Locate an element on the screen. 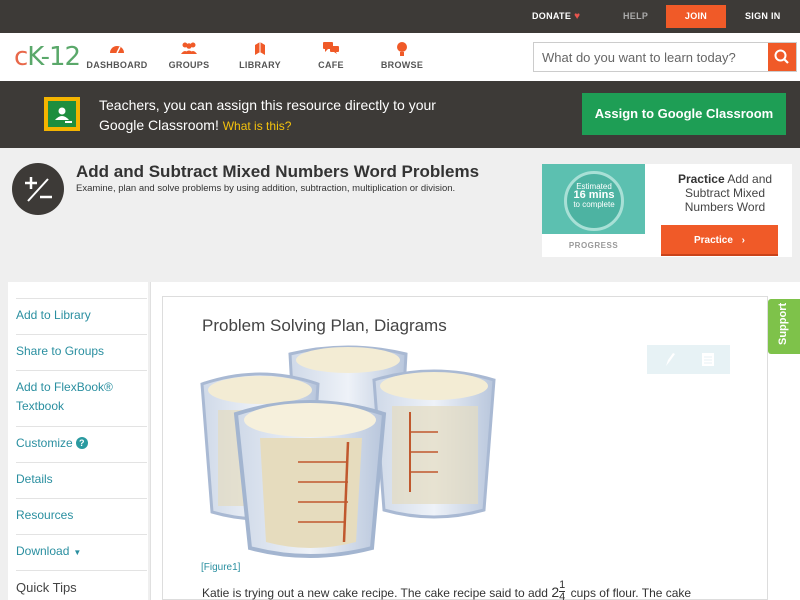 The height and width of the screenshot is (600, 800). problem-text-after: cups of flour. The cake is located at coordinates (631, 593).